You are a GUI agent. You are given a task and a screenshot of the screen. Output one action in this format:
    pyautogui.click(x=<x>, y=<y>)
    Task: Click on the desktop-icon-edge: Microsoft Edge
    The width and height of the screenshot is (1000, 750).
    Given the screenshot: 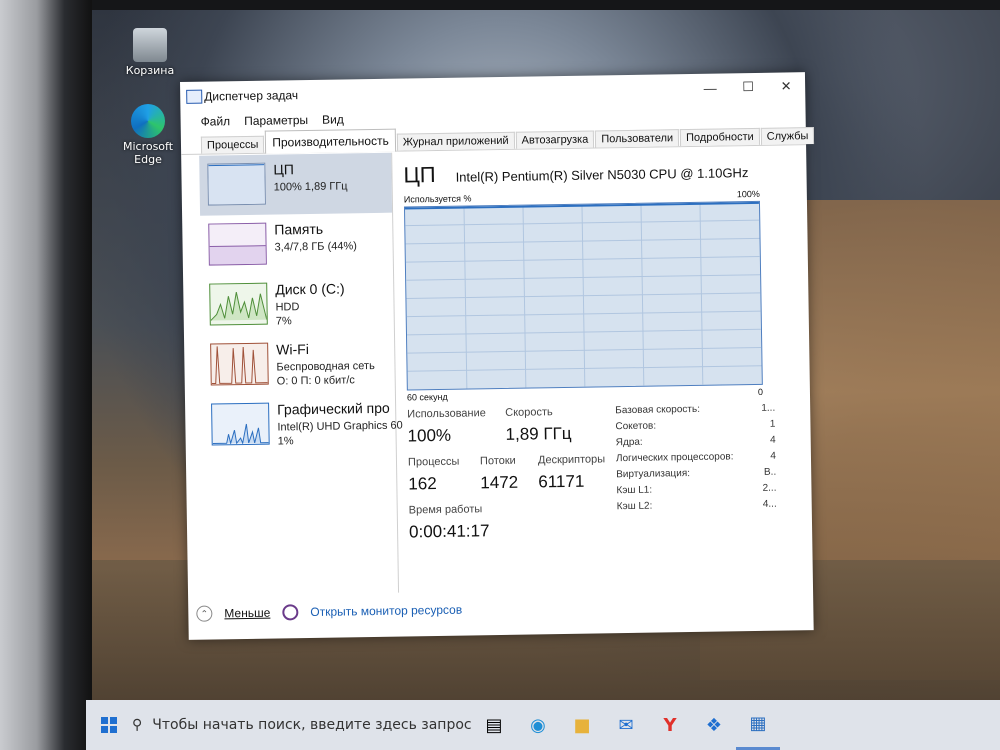 What is the action you would take?
    pyautogui.click(x=148, y=135)
    